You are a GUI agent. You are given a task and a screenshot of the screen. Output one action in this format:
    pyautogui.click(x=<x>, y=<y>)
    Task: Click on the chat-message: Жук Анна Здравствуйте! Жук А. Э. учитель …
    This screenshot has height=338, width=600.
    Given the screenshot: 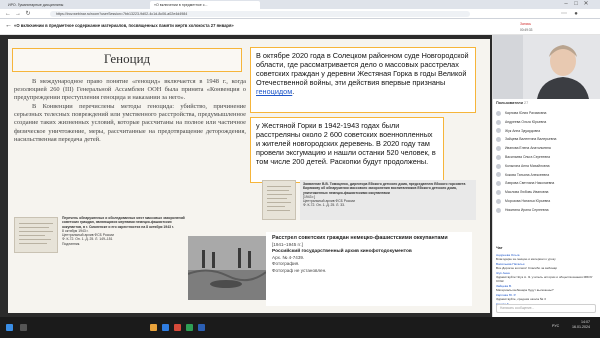 What is the action you would take?
    pyautogui.click(x=546, y=277)
    